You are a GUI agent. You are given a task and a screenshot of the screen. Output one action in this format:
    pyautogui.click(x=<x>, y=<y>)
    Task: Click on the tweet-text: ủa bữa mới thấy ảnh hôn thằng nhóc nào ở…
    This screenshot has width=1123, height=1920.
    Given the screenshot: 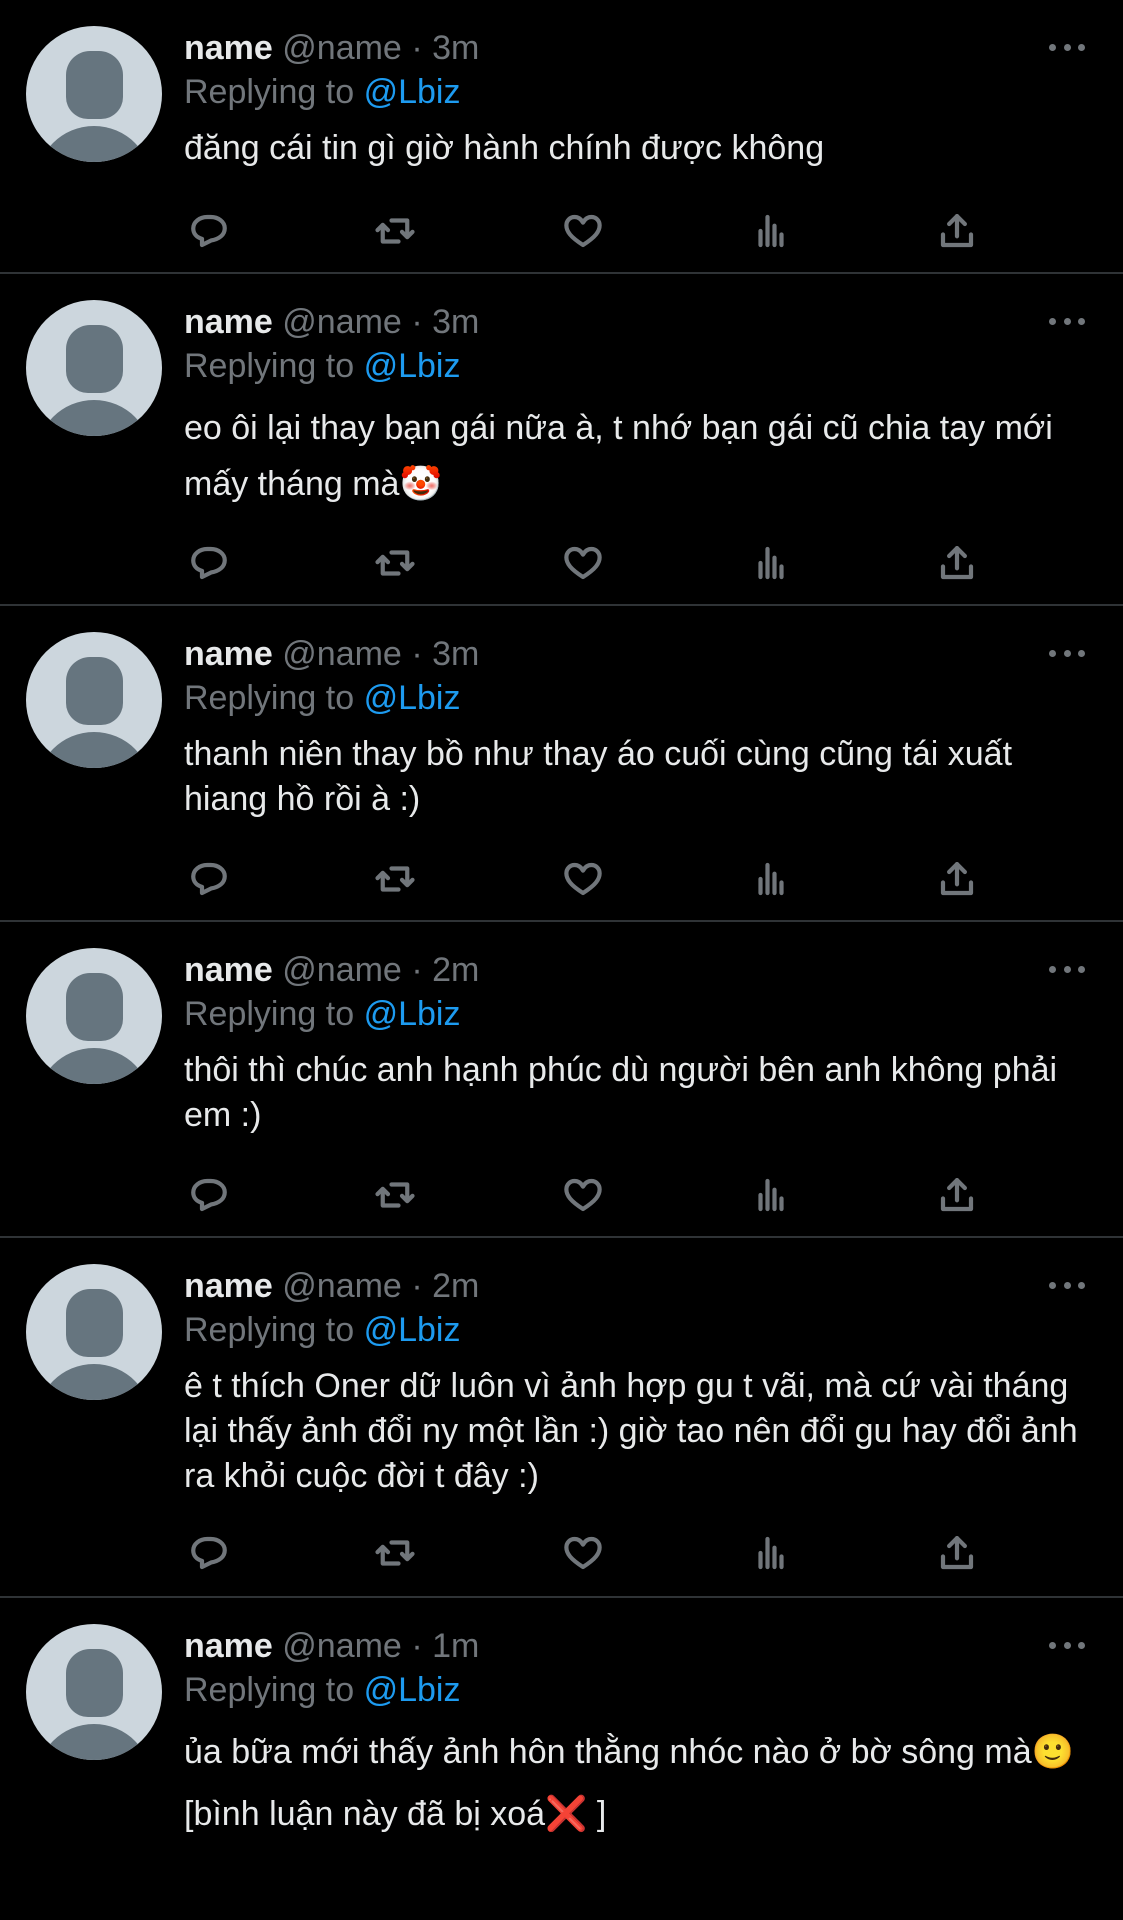 What is the action you would take?
    pyautogui.click(x=639, y=1783)
    